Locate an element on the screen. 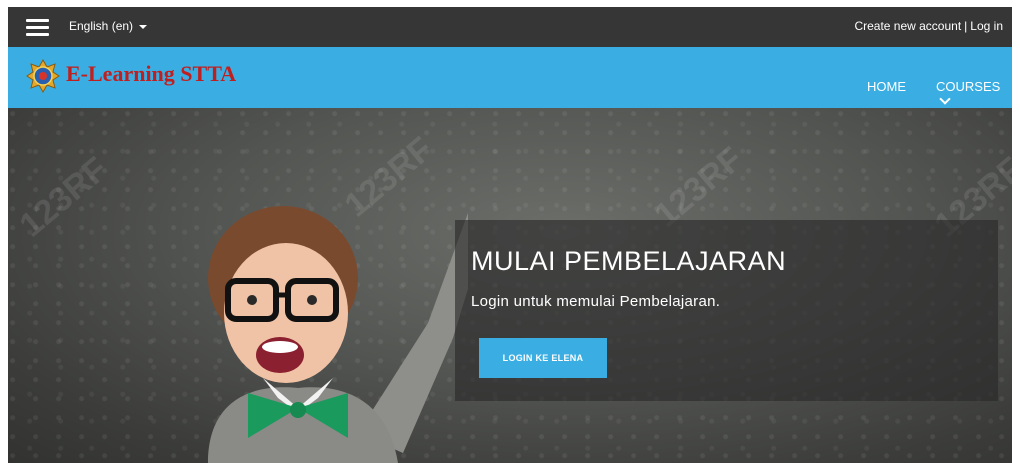  nav-item-home: HOME is located at coordinates (886, 86).